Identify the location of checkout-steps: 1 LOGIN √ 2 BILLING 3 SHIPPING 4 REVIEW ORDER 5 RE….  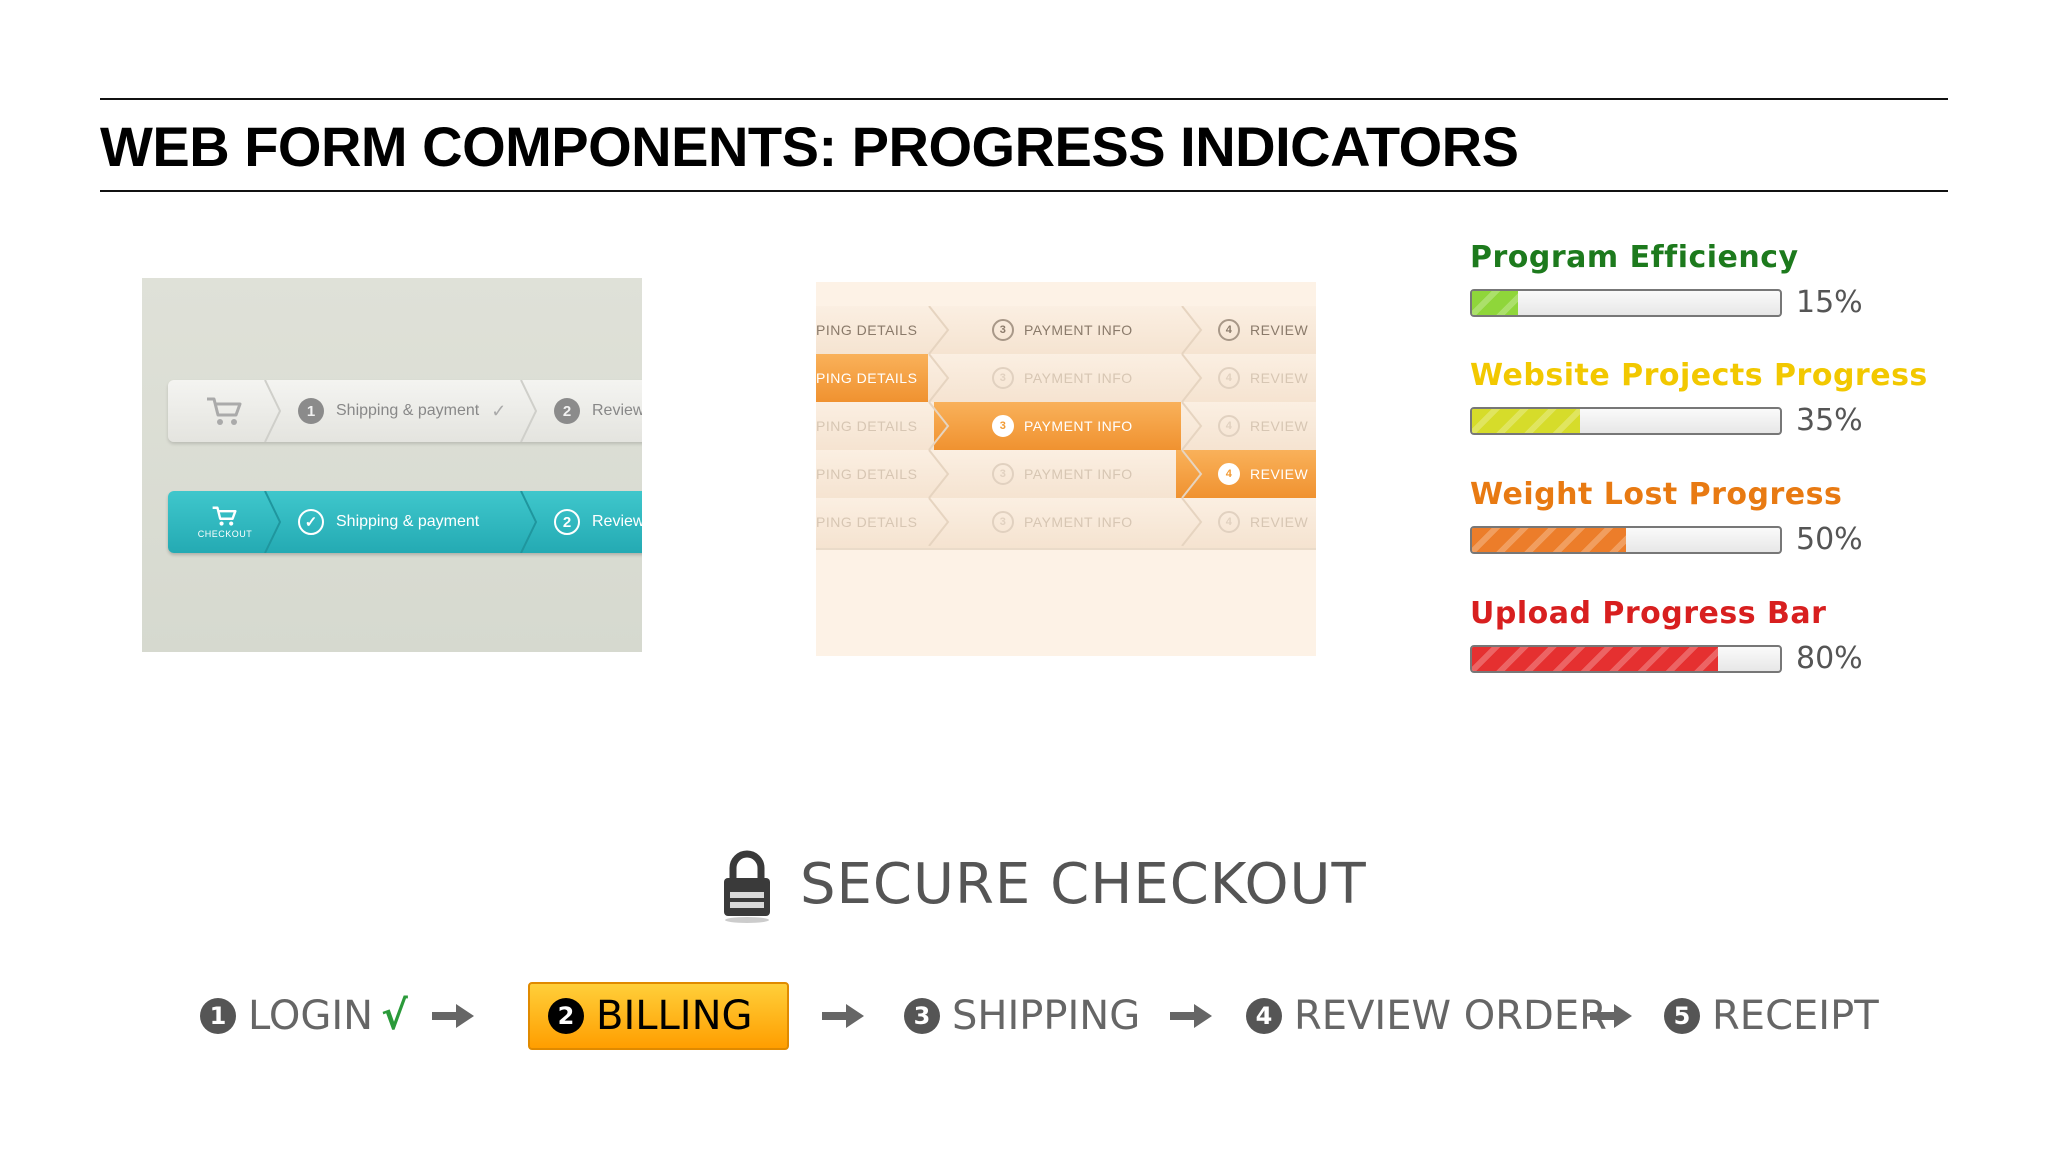
(1024, 1016).